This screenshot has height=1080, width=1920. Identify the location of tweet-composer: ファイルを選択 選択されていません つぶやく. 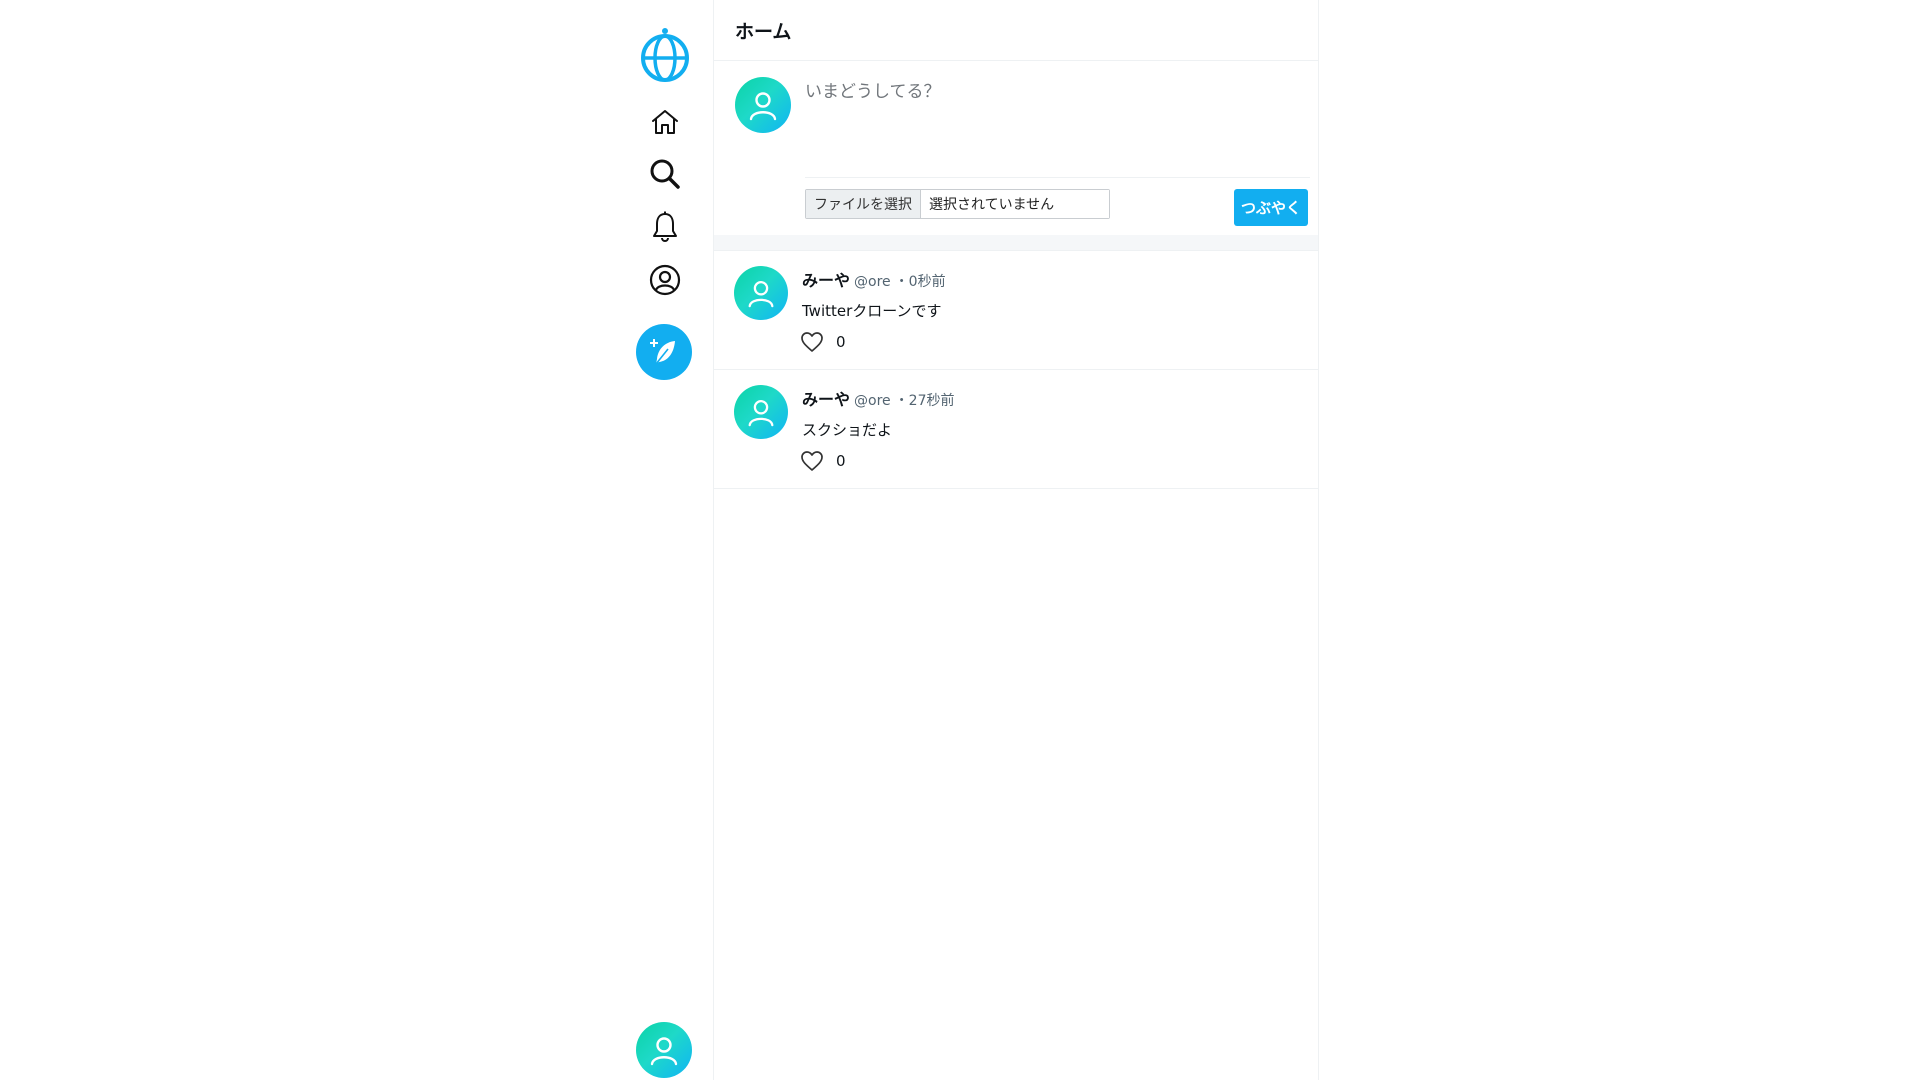
(1016, 148).